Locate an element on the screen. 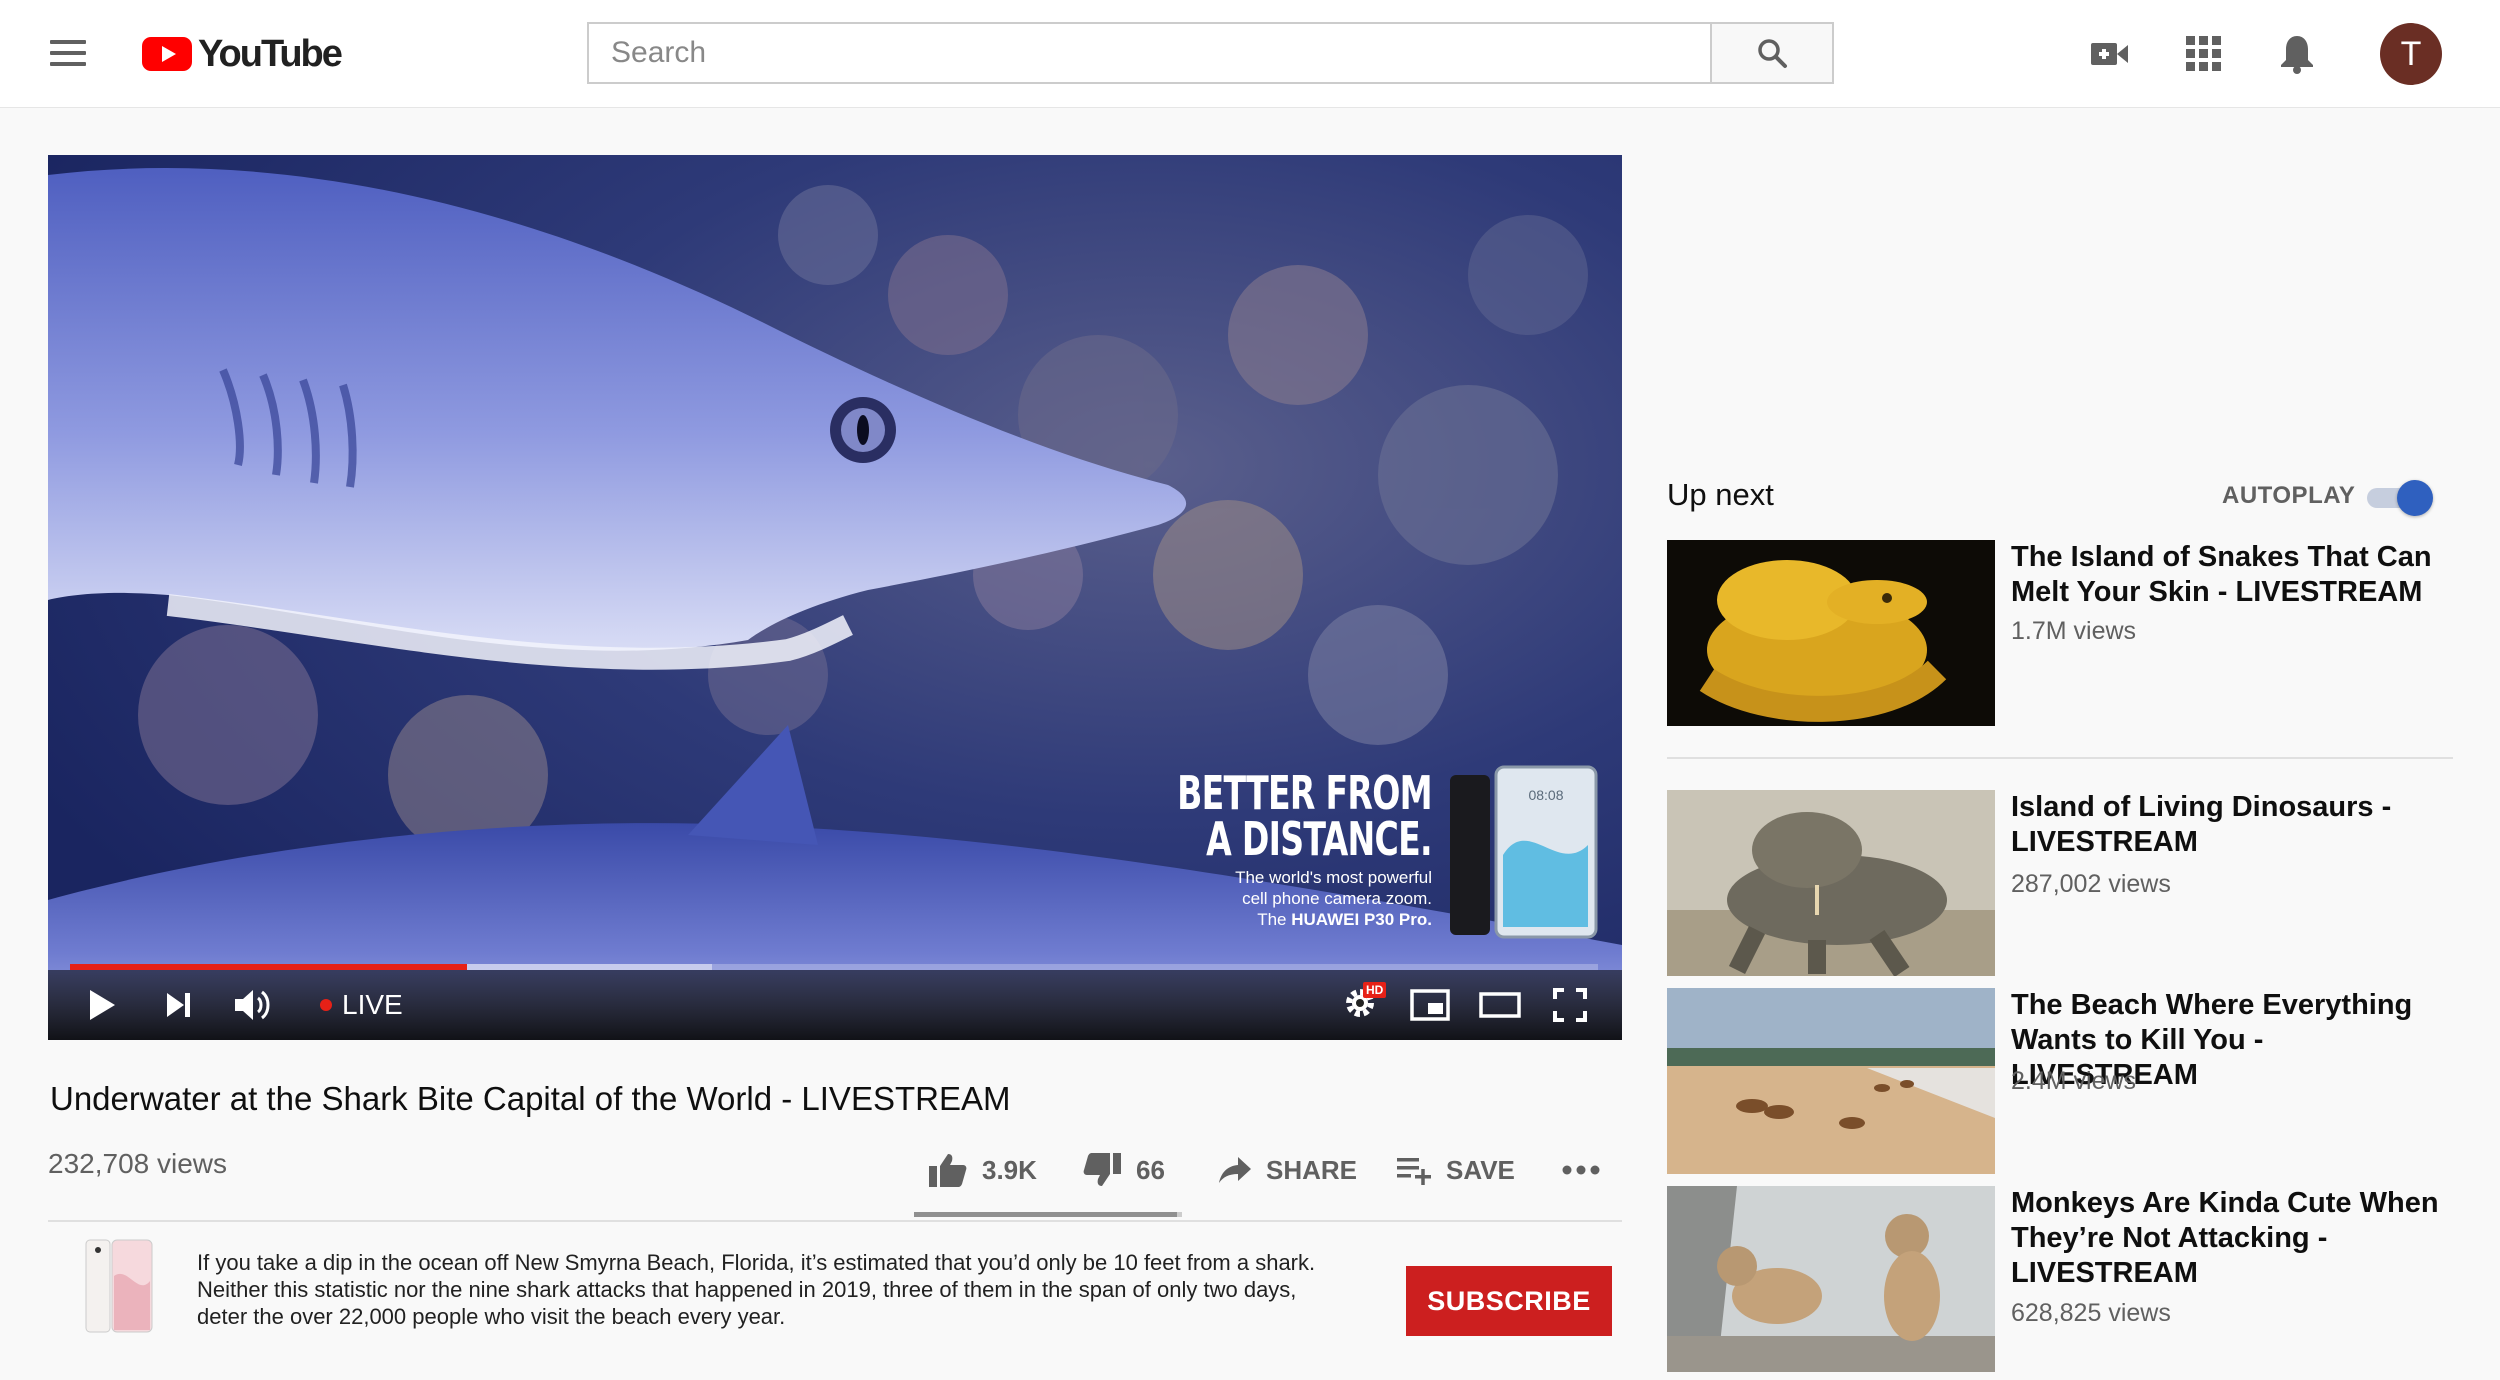 Image resolution: width=2500 pixels, height=1380 pixels. autoplay-toggle is located at coordinates (2402, 498).